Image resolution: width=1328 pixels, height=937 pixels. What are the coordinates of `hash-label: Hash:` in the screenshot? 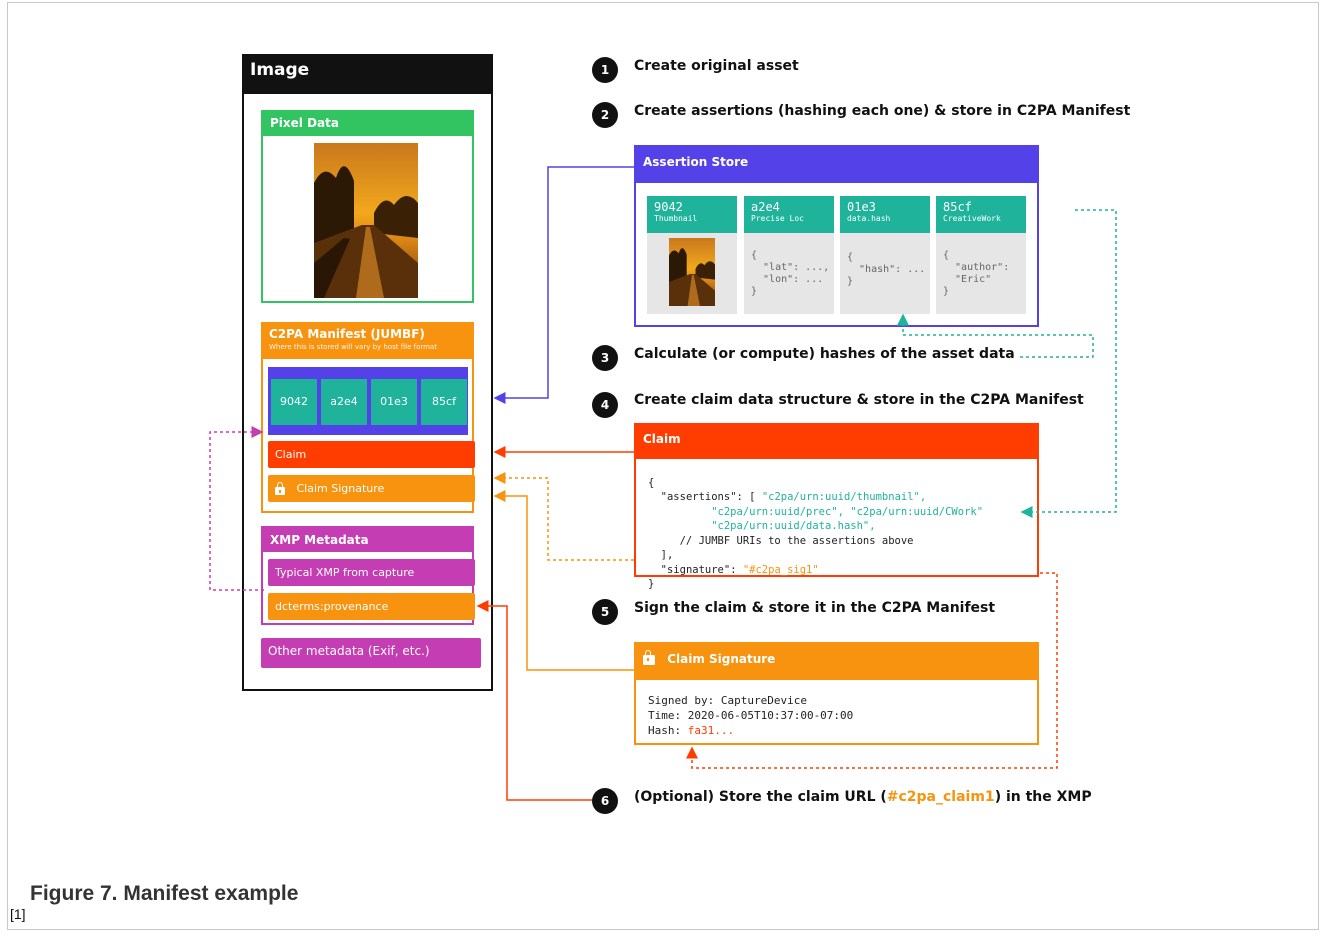 It's located at (668, 730).